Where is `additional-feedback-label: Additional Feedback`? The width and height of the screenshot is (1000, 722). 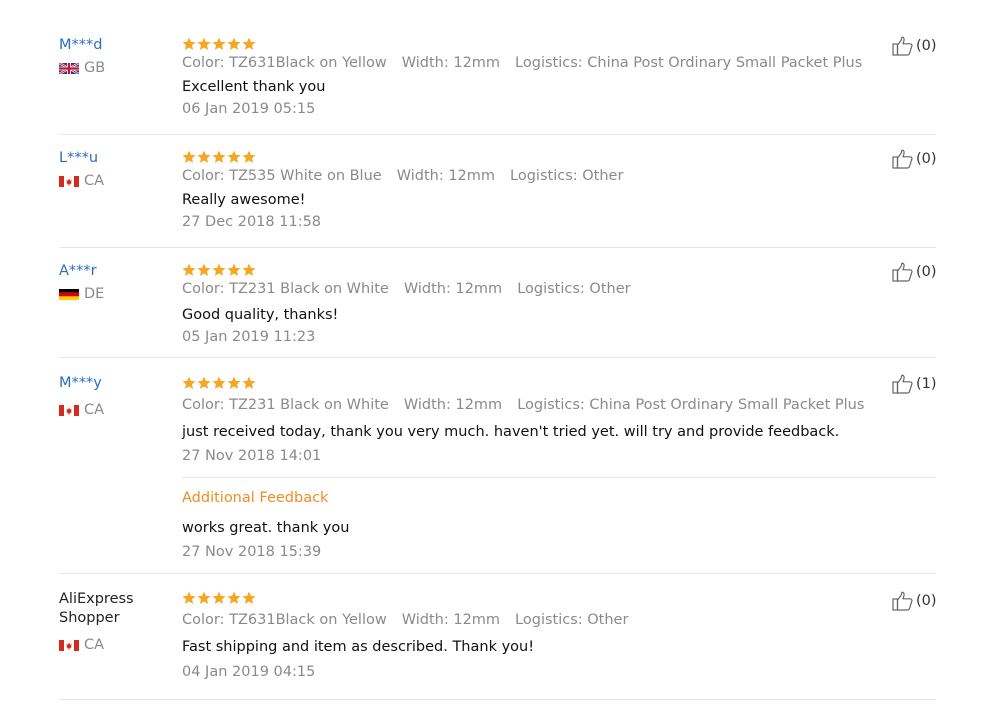
additional-feedback-label: Additional Feedback is located at coordinates (255, 498).